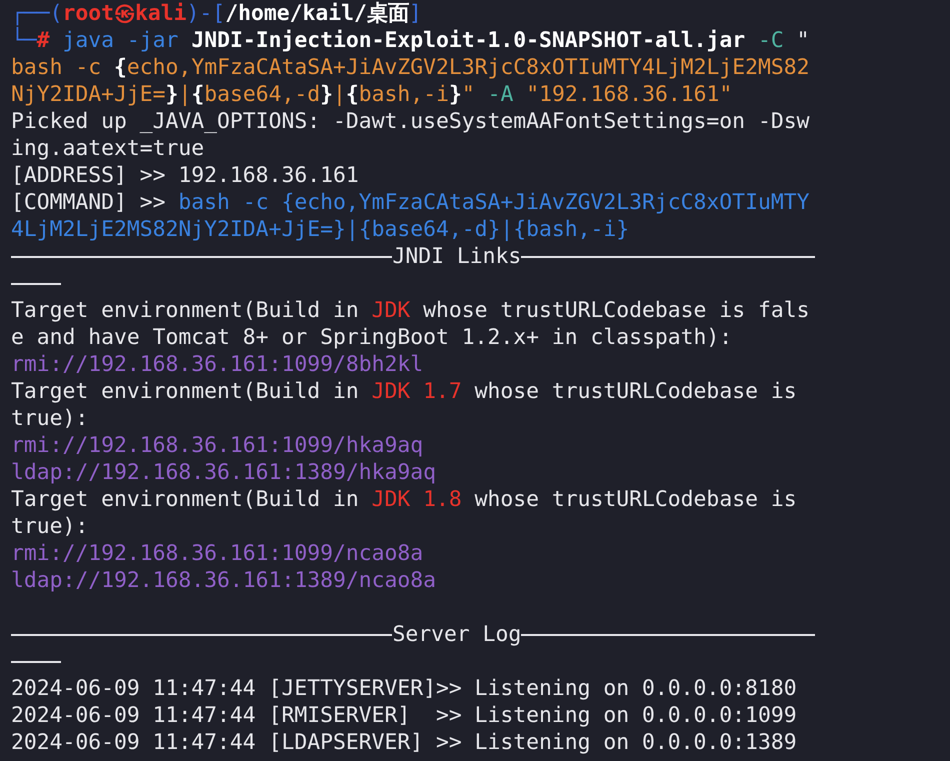  Describe the element at coordinates (410, 40) in the screenshot. I see `terminal-line: └─# java -jar JNDI-Injection-Exploit-1.0-SNAPSHOT-all.jar -C "` at that location.